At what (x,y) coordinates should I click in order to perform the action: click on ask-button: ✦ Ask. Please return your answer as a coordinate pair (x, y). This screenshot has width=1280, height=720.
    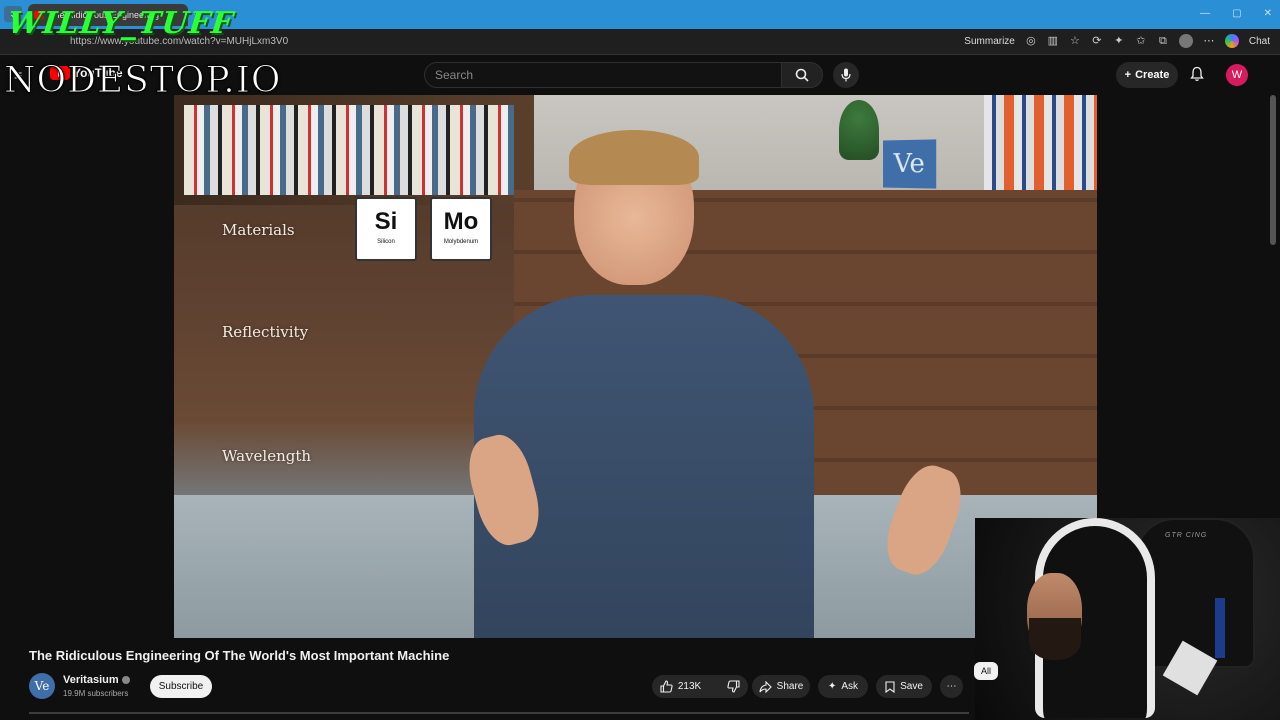
    Looking at the image, I should click on (843, 686).